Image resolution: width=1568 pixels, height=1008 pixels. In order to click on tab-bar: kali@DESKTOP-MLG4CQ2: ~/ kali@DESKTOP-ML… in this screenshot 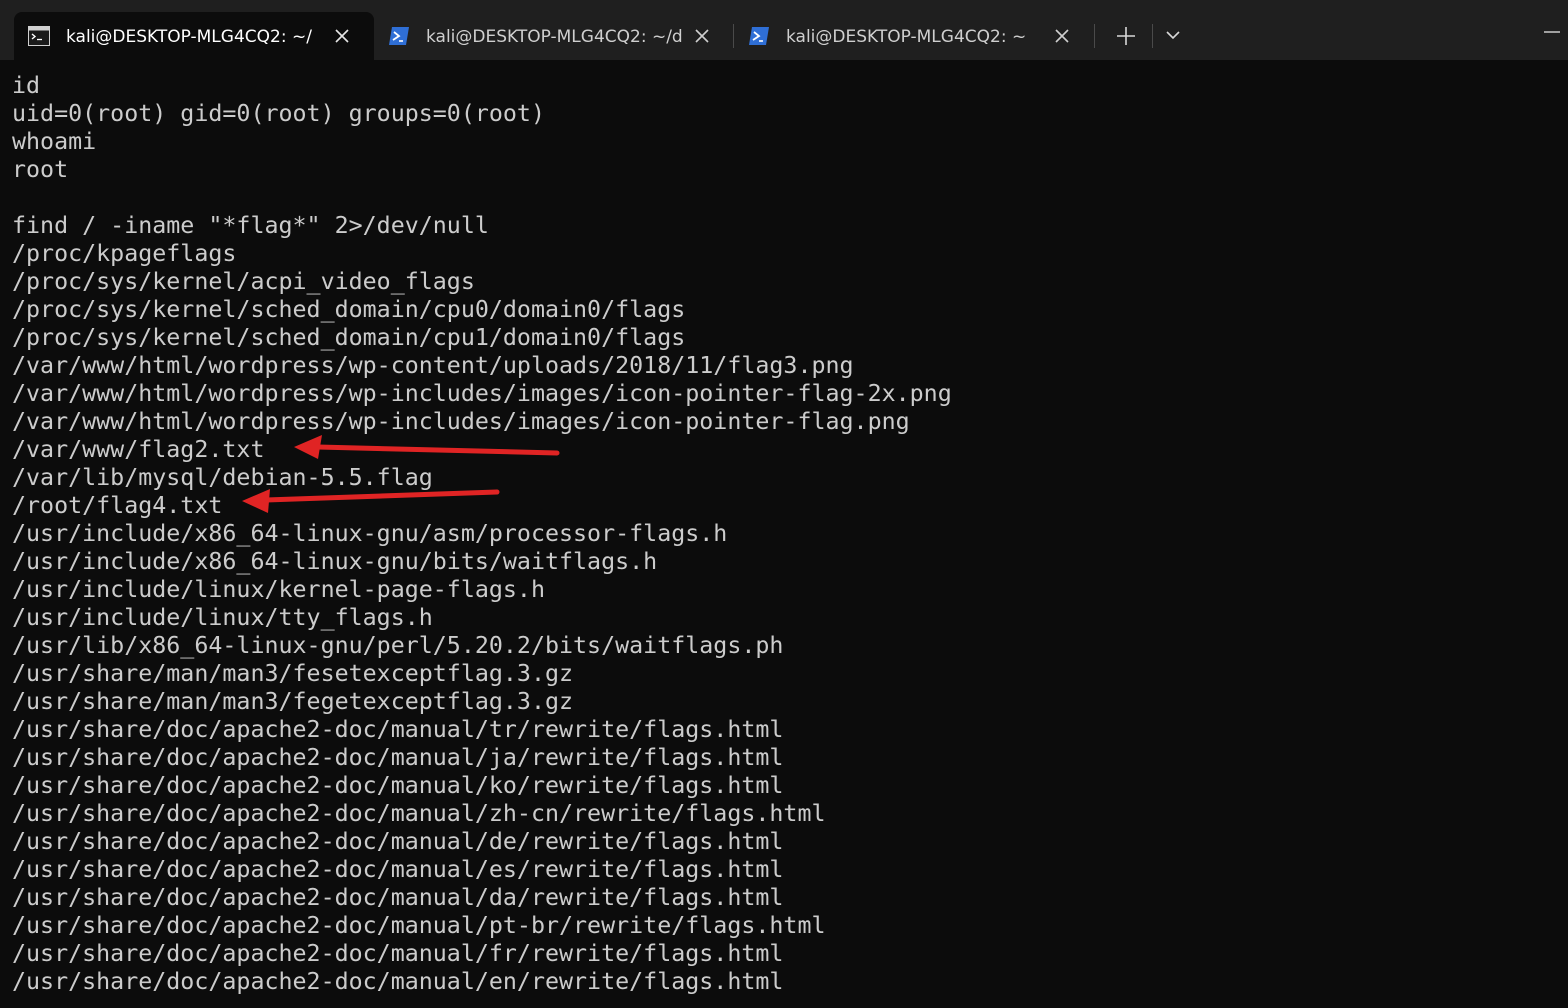, I will do `click(784, 30)`.